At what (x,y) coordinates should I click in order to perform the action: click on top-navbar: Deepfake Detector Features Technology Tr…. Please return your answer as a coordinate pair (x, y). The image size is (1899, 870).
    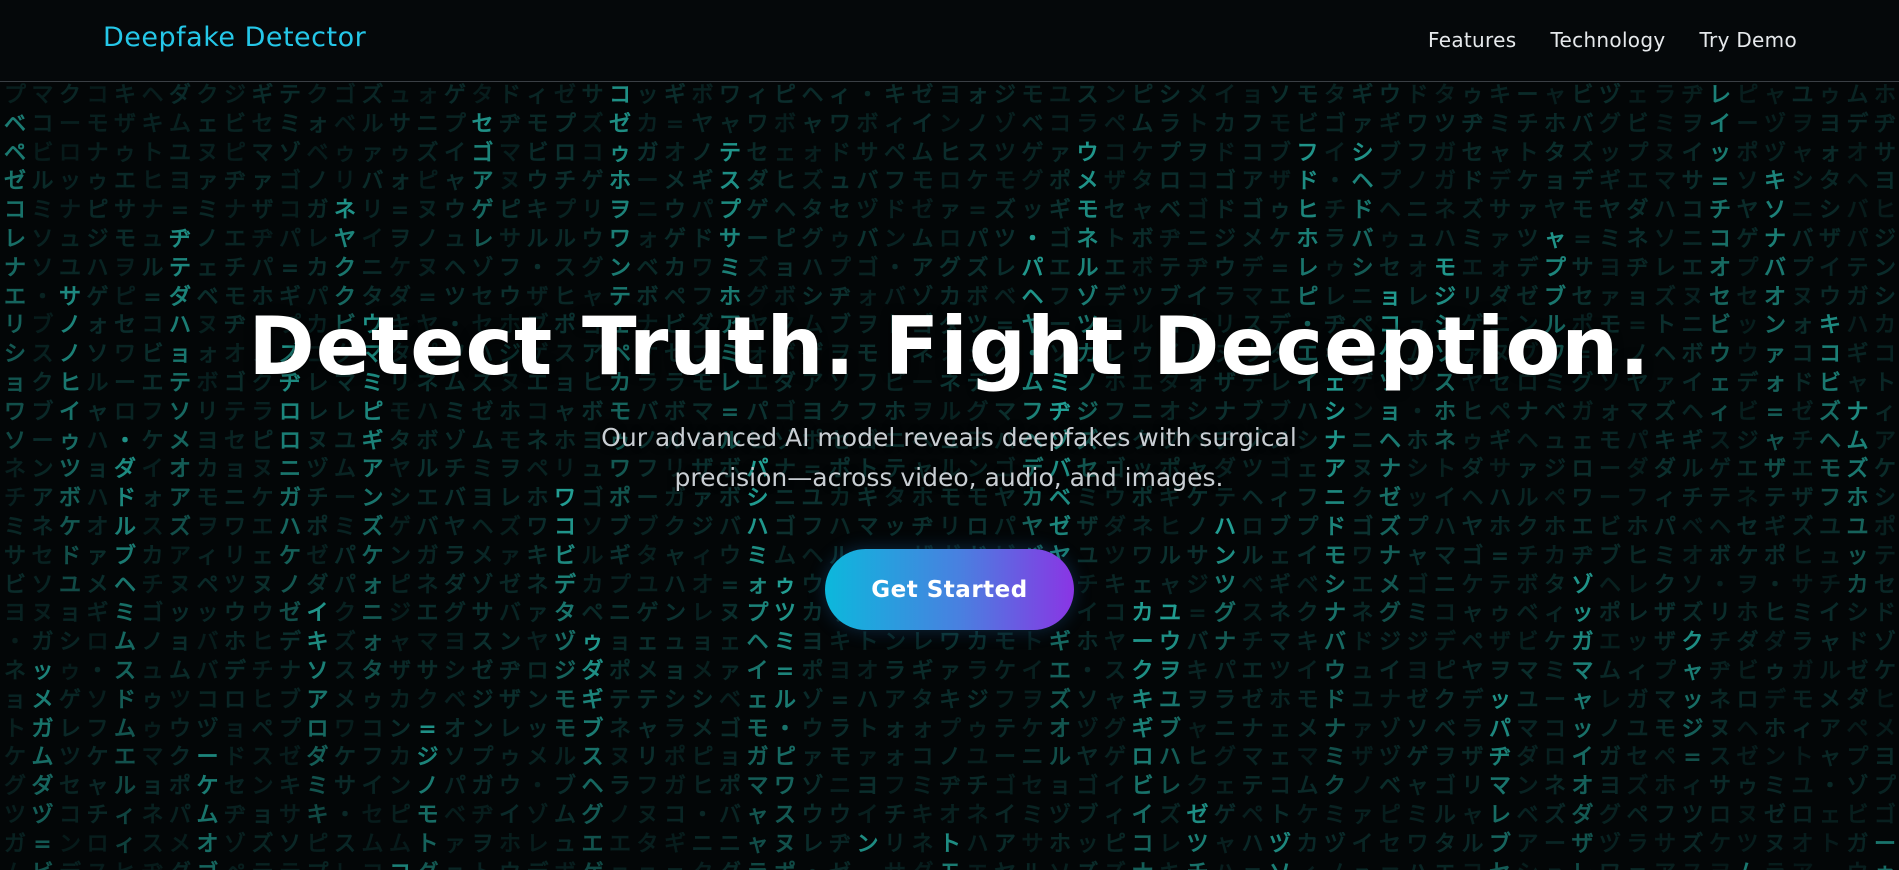
    Looking at the image, I should click on (949, 41).